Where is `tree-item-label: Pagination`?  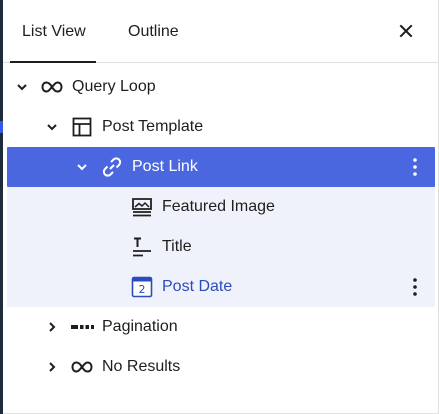
tree-item-label: Pagination is located at coordinates (140, 326).